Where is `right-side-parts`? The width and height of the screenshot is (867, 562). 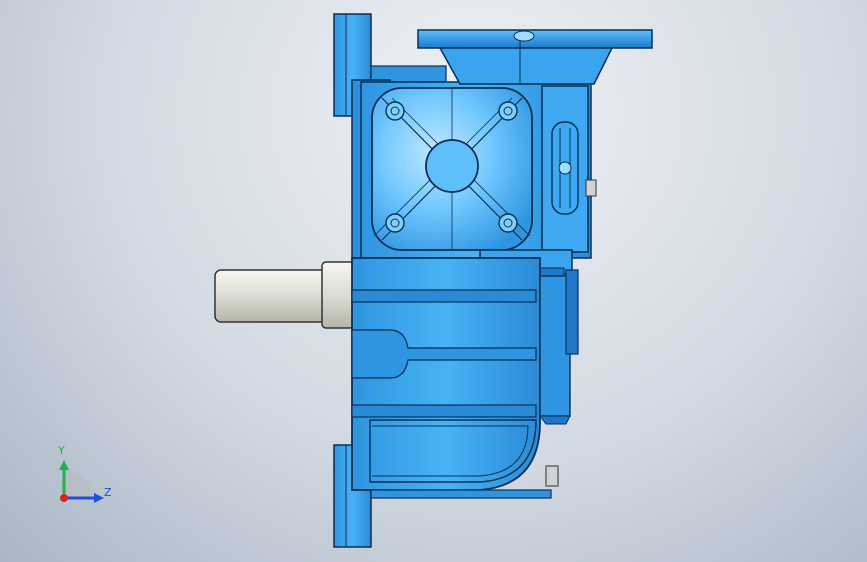 right-side-parts is located at coordinates (559, 378).